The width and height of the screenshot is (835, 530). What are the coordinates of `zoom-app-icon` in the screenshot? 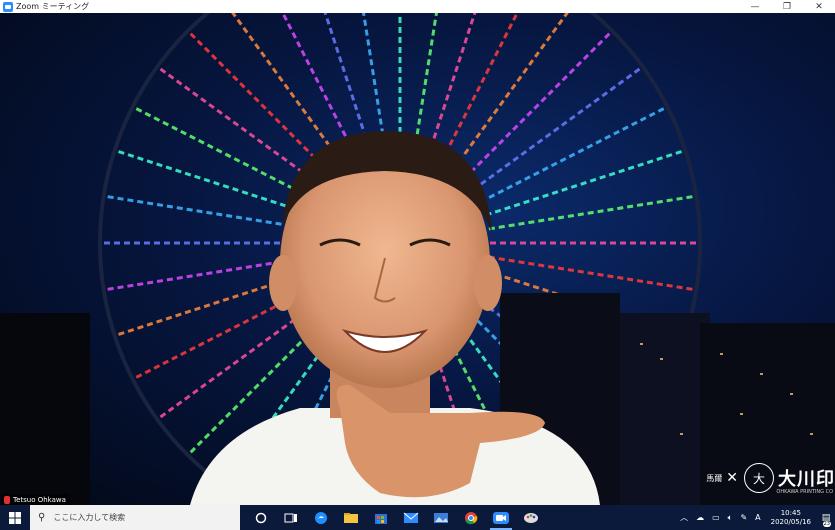 It's located at (501, 517).